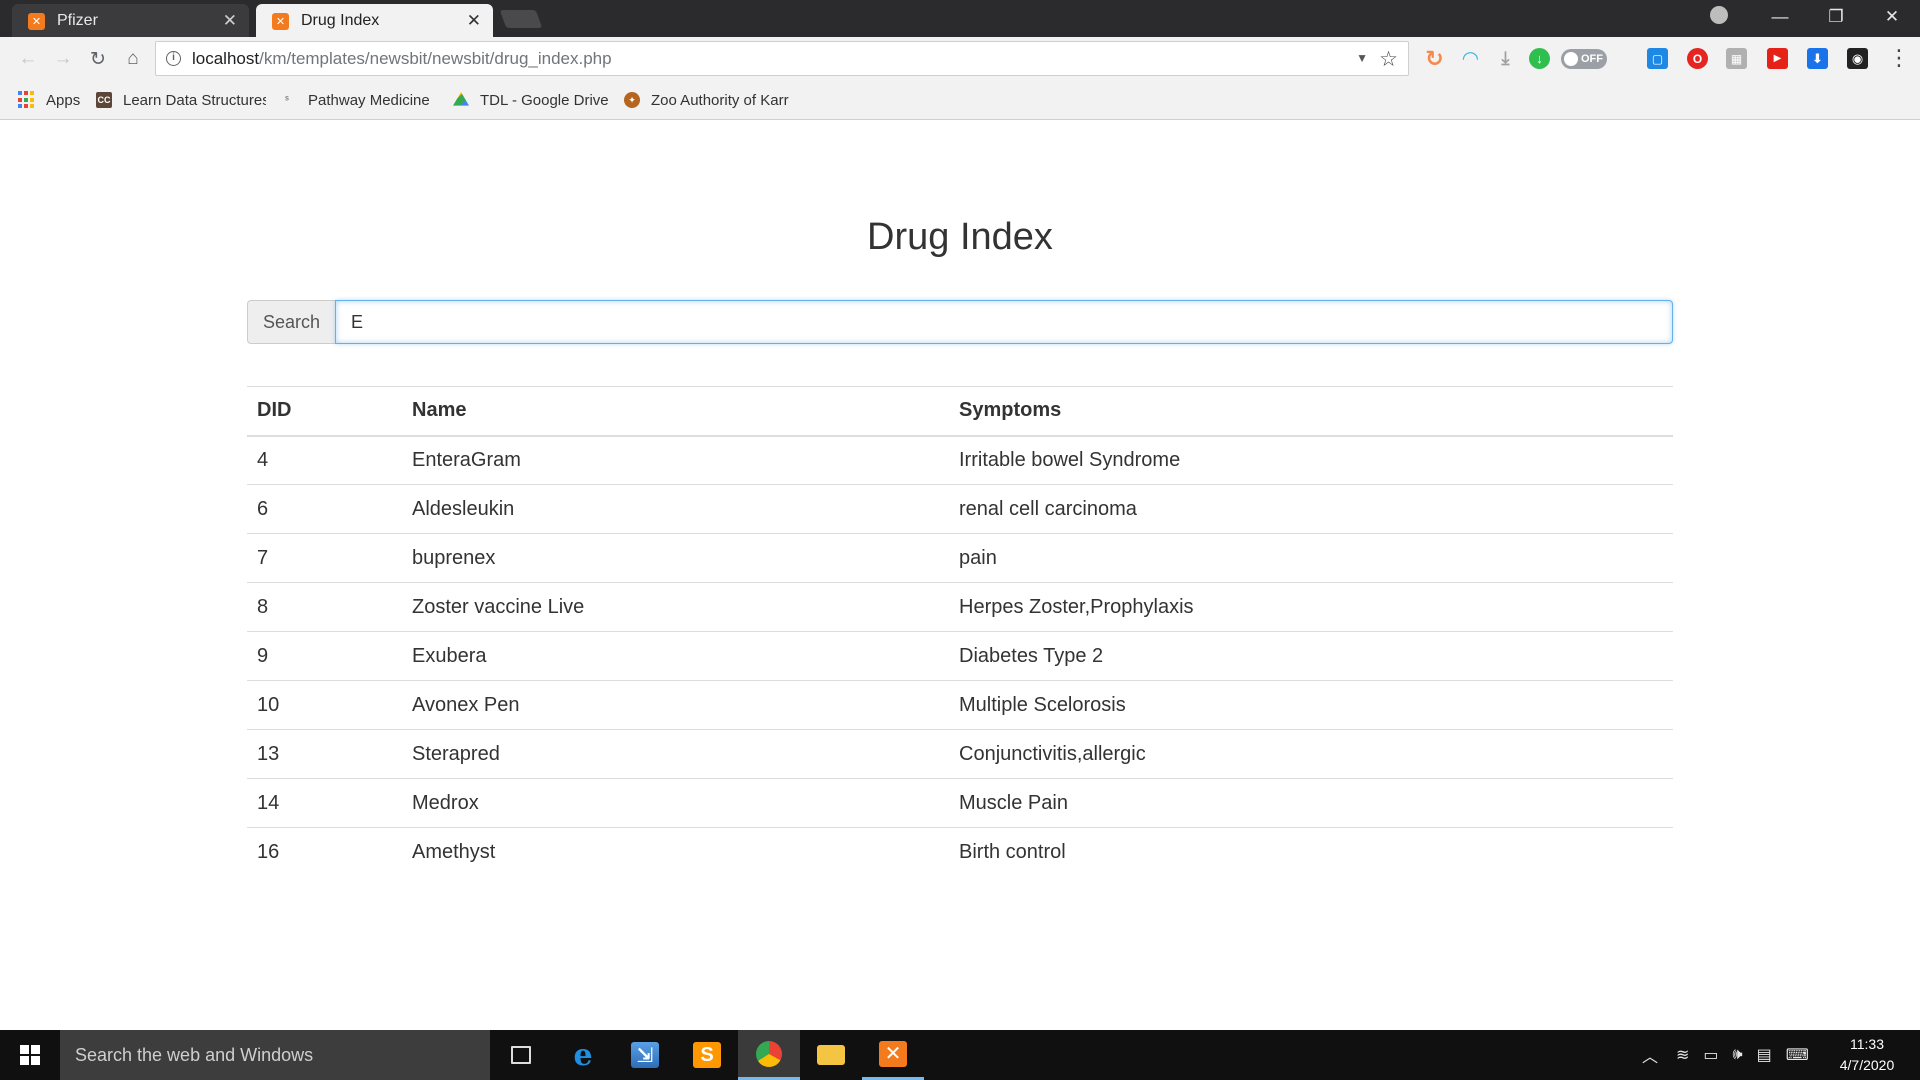  What do you see at coordinates (1650, 1055) in the screenshot?
I see `chevron-up-icon: ︿` at bounding box center [1650, 1055].